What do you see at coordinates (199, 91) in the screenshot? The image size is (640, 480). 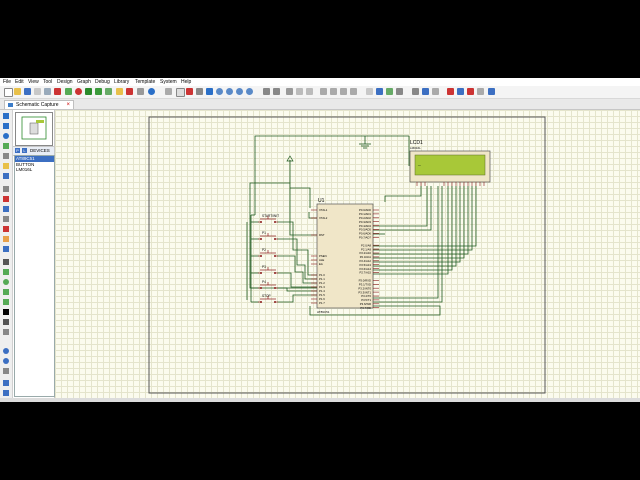 I see `pan-icon` at bounding box center [199, 91].